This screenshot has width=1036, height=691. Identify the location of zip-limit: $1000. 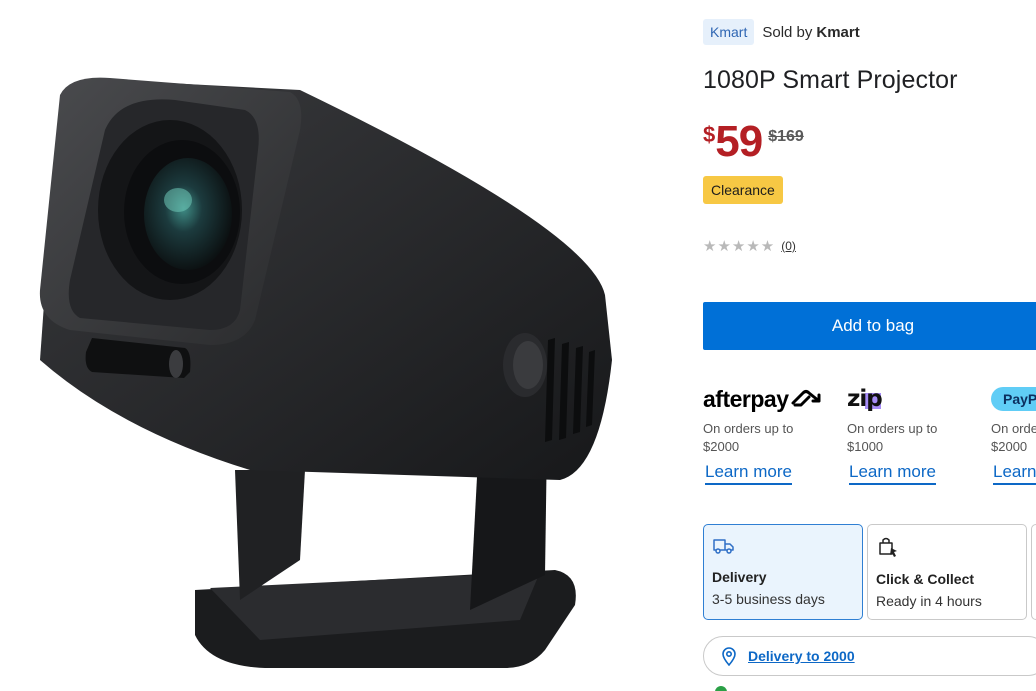
(865, 446).